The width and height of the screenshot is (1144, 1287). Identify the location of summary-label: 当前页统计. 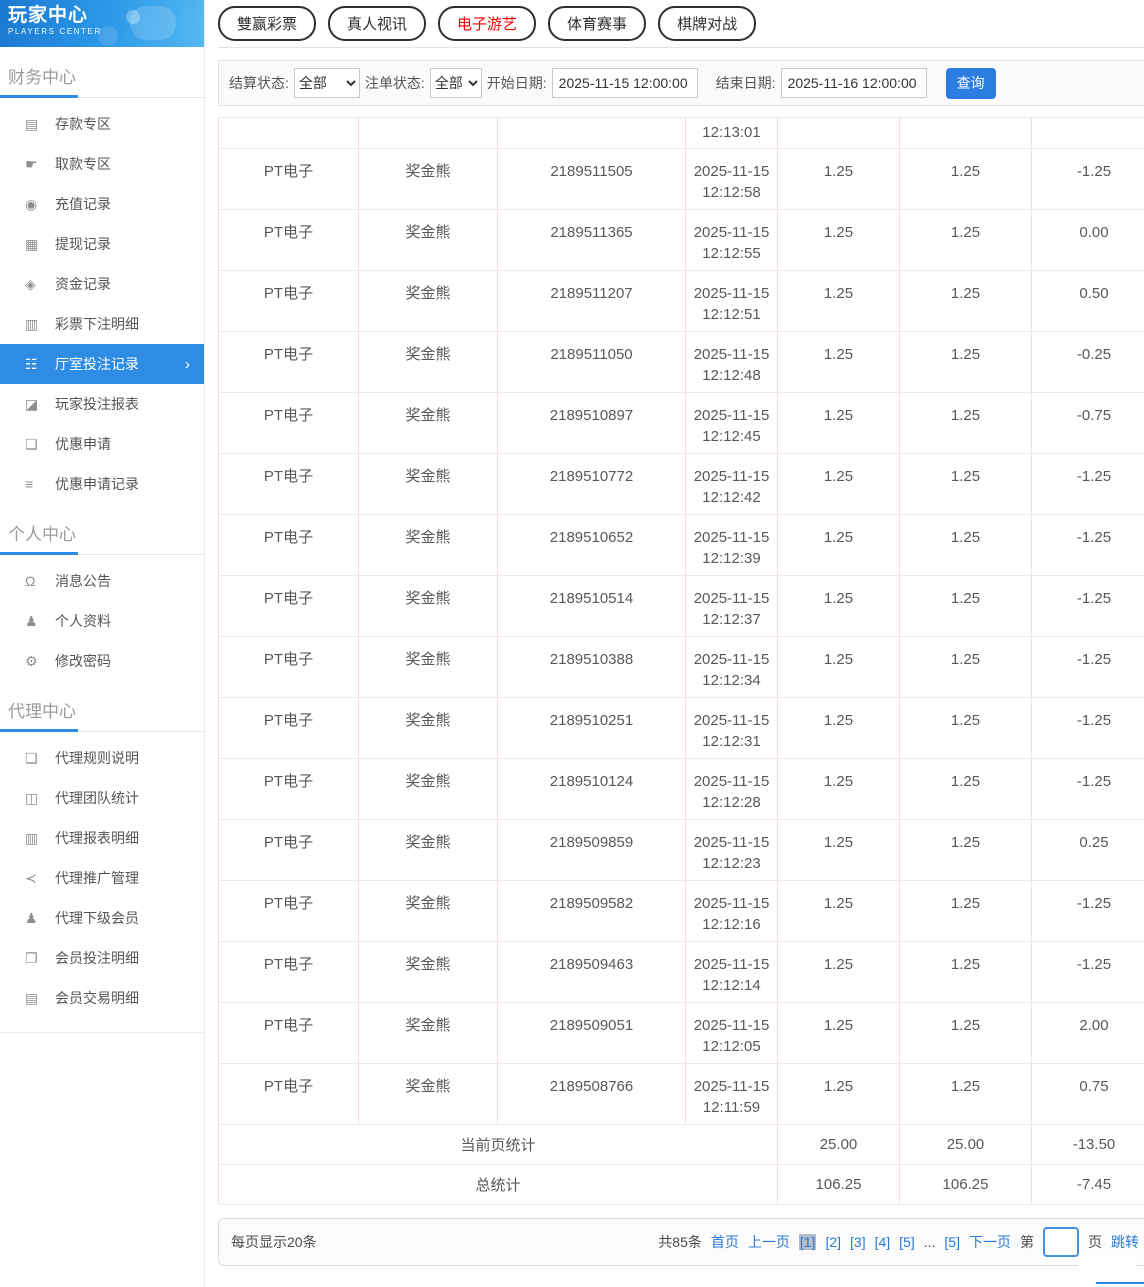
(498, 1144).